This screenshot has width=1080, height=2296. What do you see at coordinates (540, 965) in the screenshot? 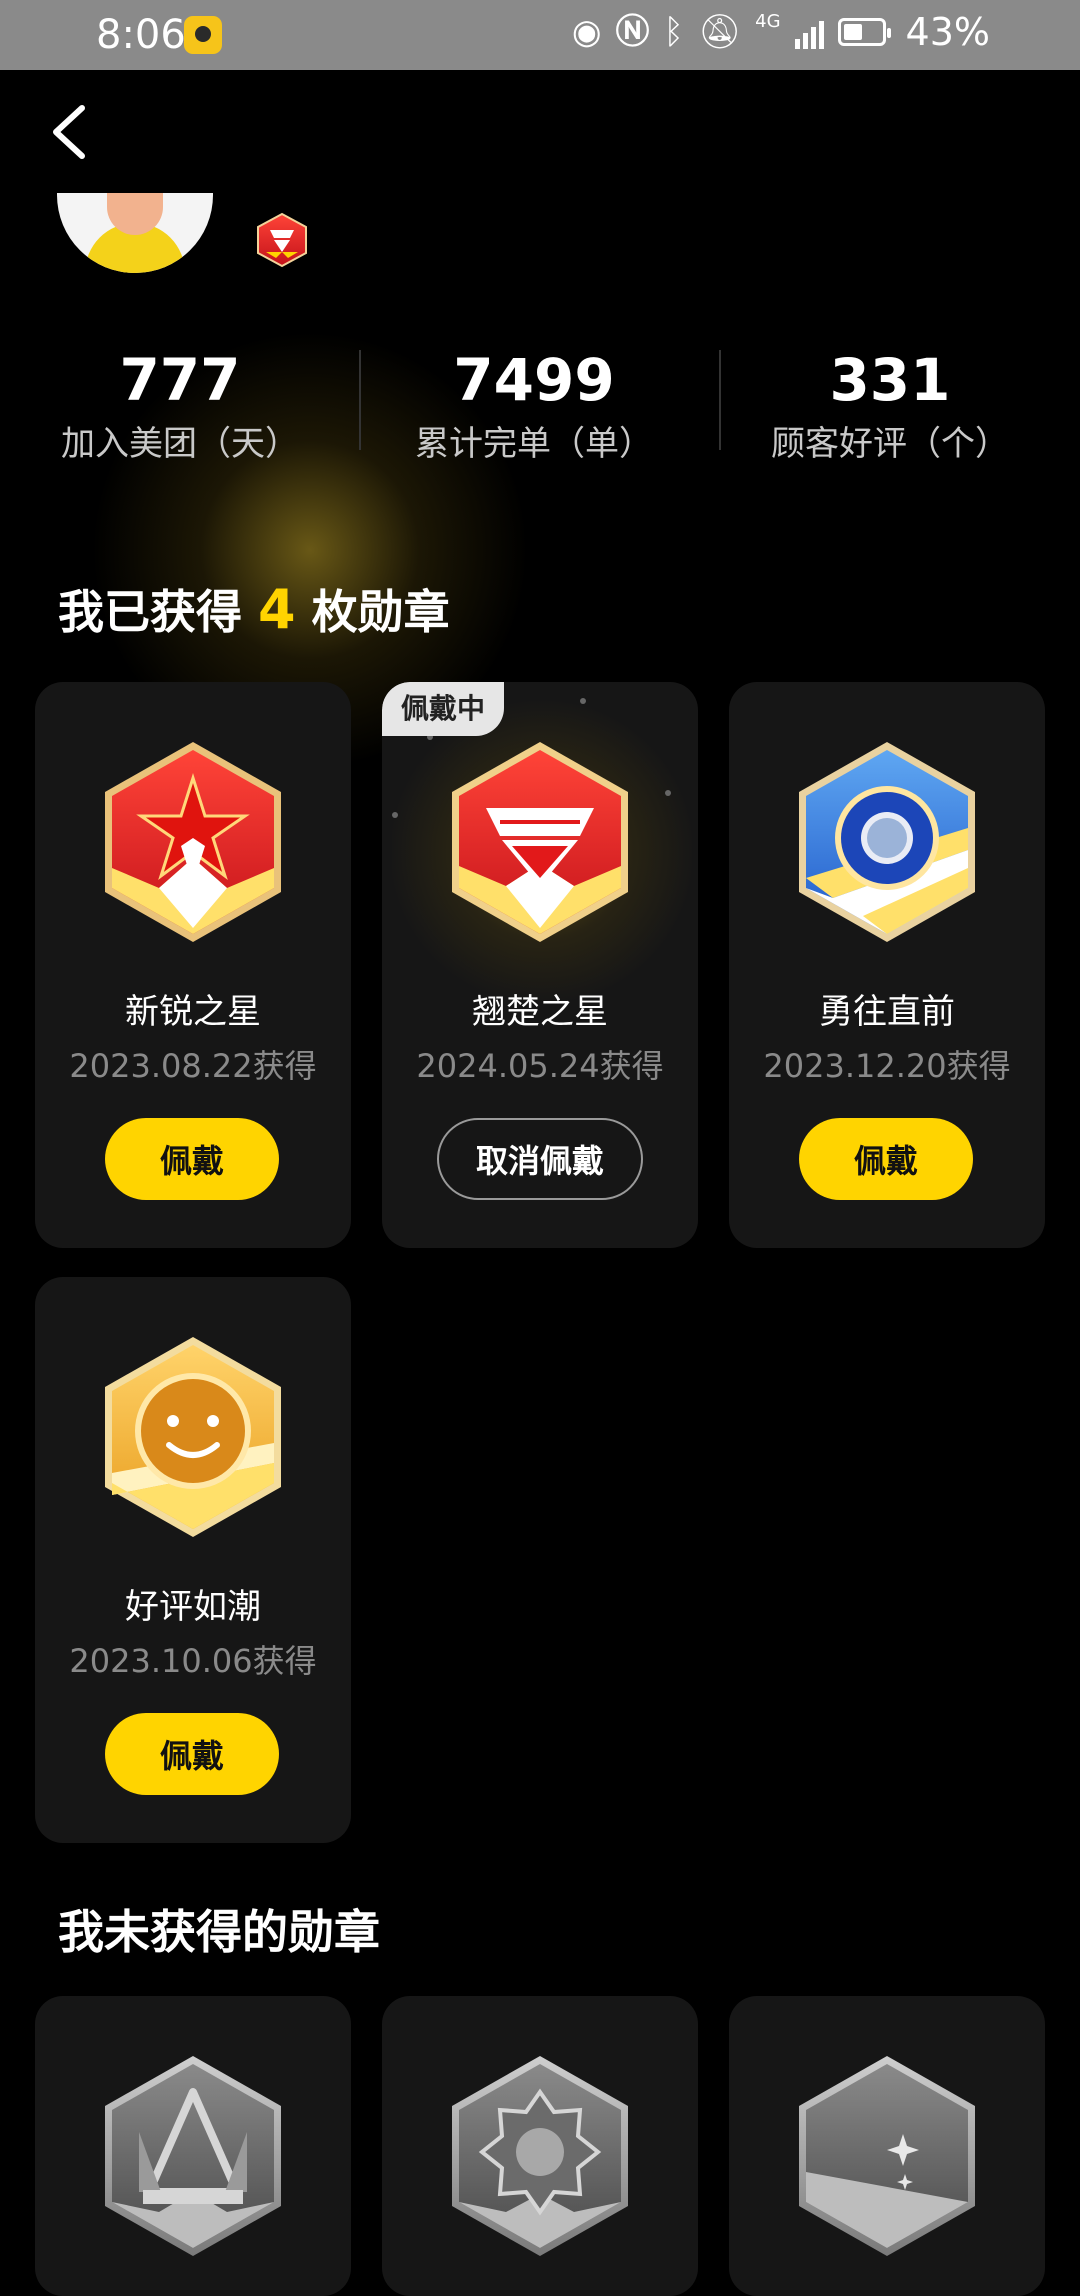
I see `badge-card-wearing: 佩戴中 翘楚之星 2024.05.24获得 取消佩戴` at bounding box center [540, 965].